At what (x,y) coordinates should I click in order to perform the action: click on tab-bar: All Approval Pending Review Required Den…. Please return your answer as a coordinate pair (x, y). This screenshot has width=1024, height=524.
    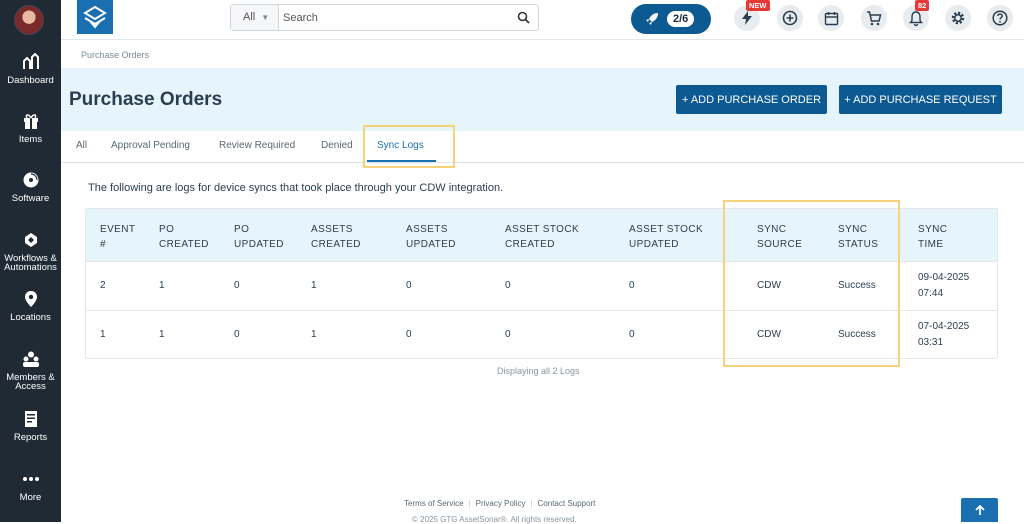
    Looking at the image, I should click on (542, 147).